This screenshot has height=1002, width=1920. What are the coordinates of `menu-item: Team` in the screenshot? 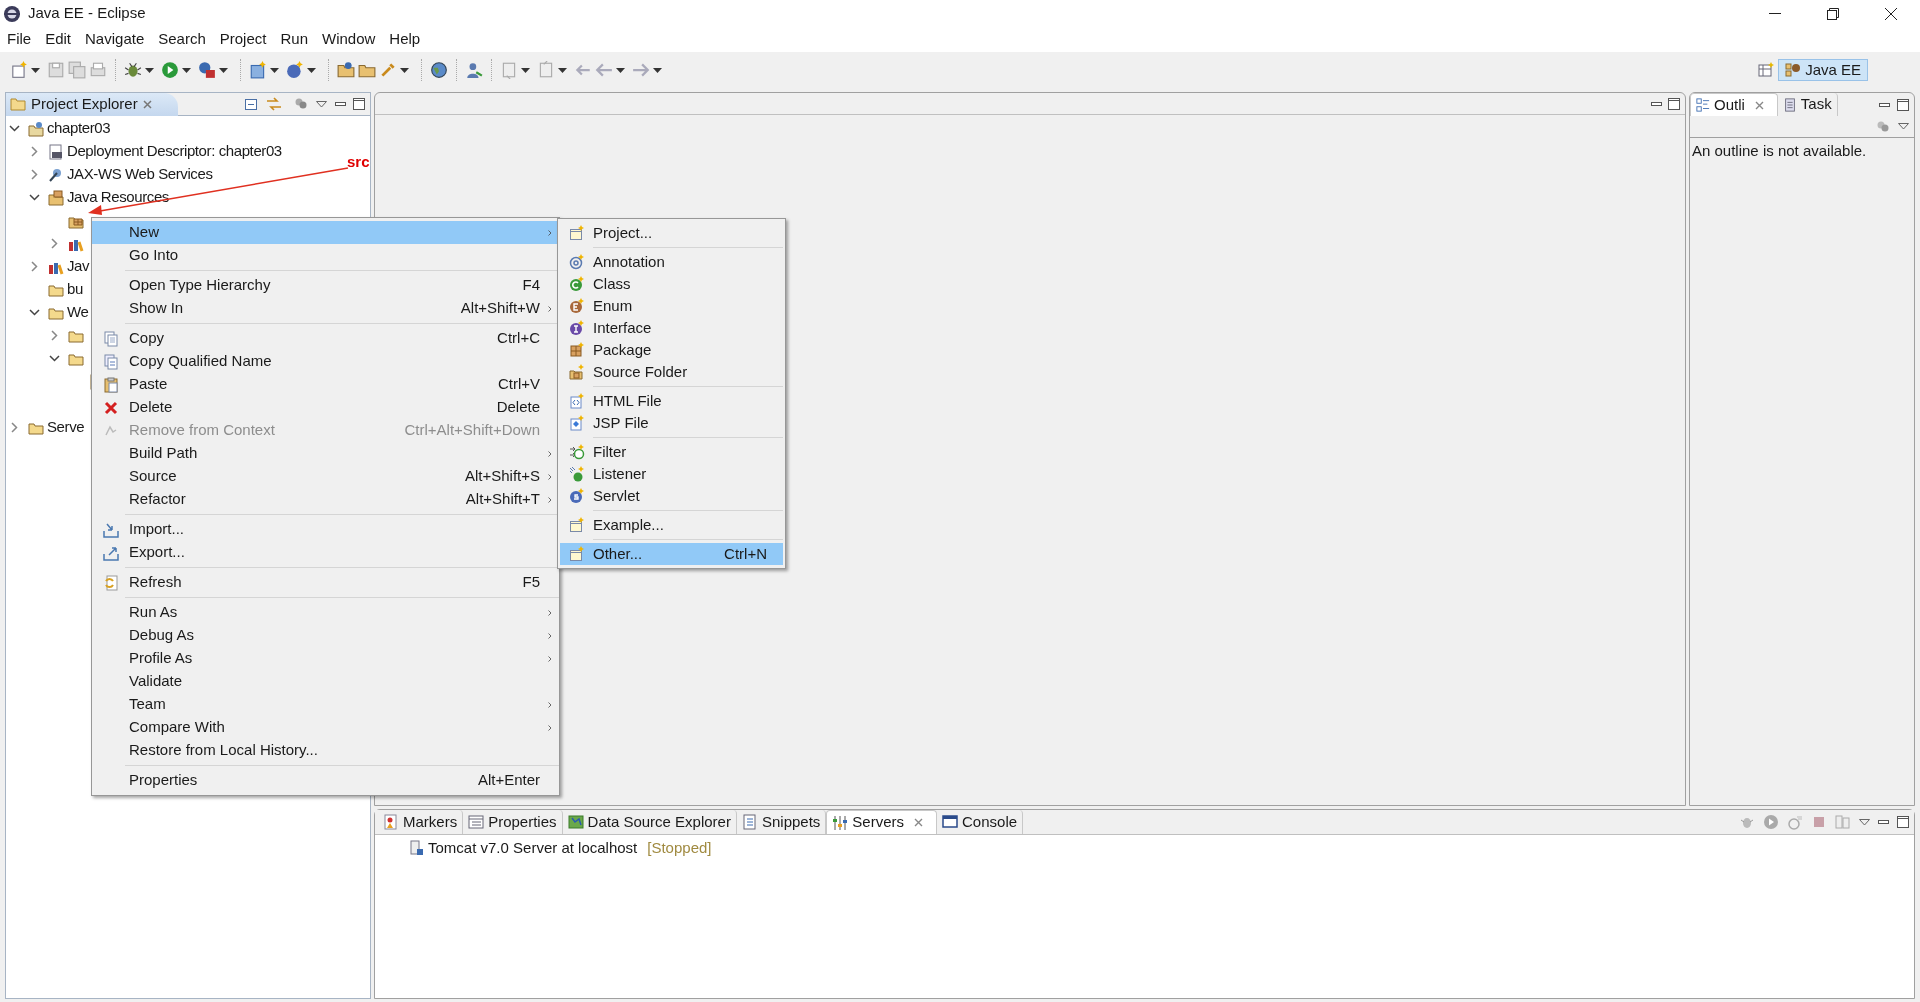 It's located at (325, 704).